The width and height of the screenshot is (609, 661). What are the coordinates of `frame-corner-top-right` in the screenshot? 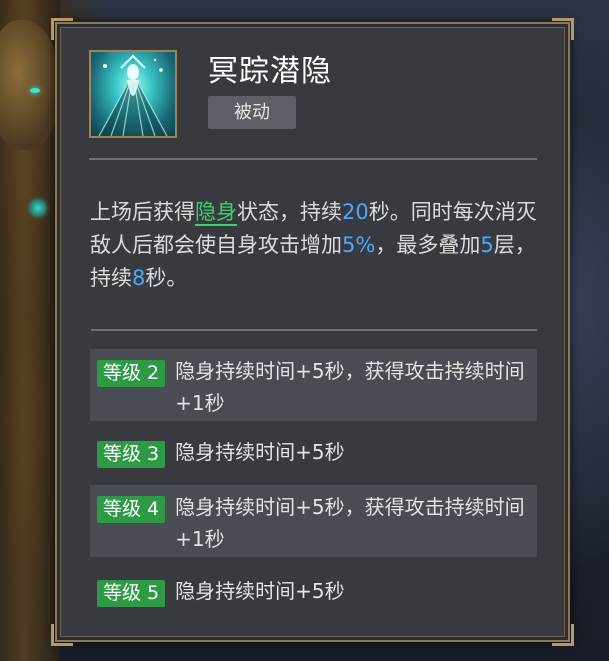 It's located at (563, 29).